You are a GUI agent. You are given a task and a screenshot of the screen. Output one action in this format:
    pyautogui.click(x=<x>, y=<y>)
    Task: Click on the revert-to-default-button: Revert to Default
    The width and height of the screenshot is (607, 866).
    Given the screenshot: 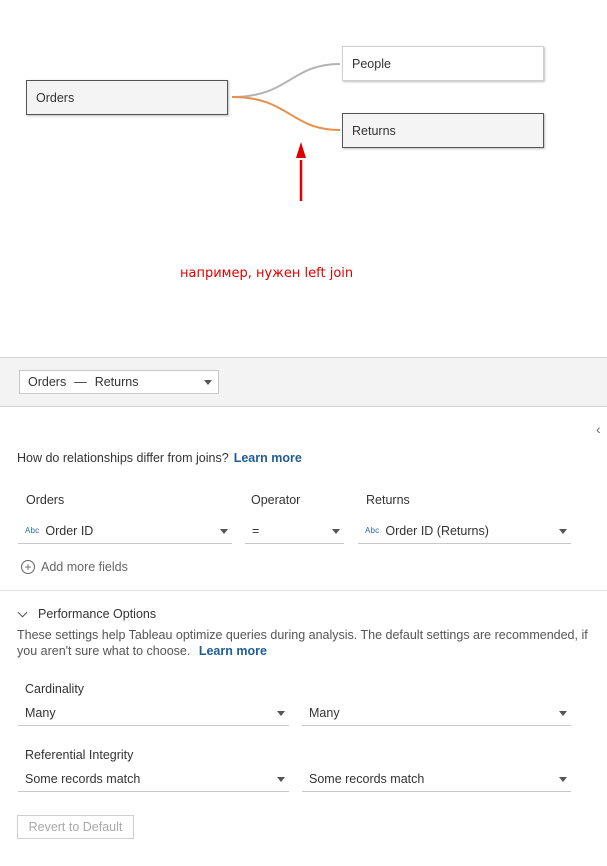 What is the action you would take?
    pyautogui.click(x=75, y=827)
    